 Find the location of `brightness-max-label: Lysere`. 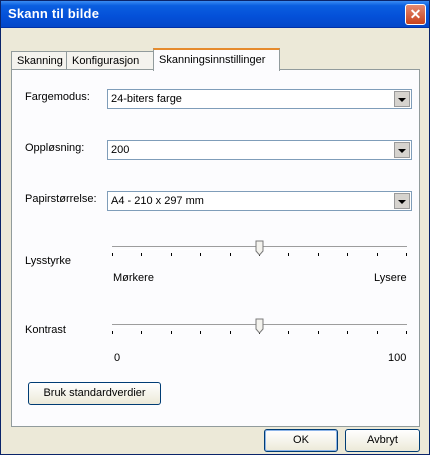

brightness-max-label: Lysere is located at coordinates (390, 278).